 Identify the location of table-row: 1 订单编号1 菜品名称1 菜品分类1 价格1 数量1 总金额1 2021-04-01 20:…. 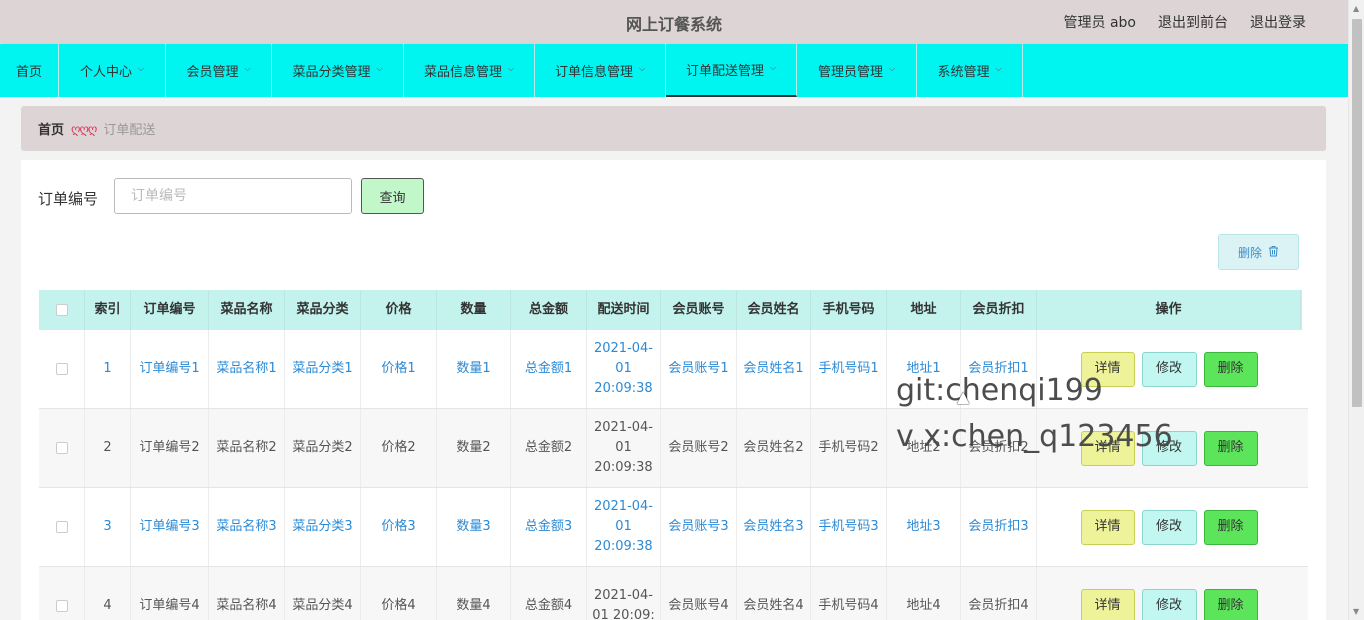
(673, 369).